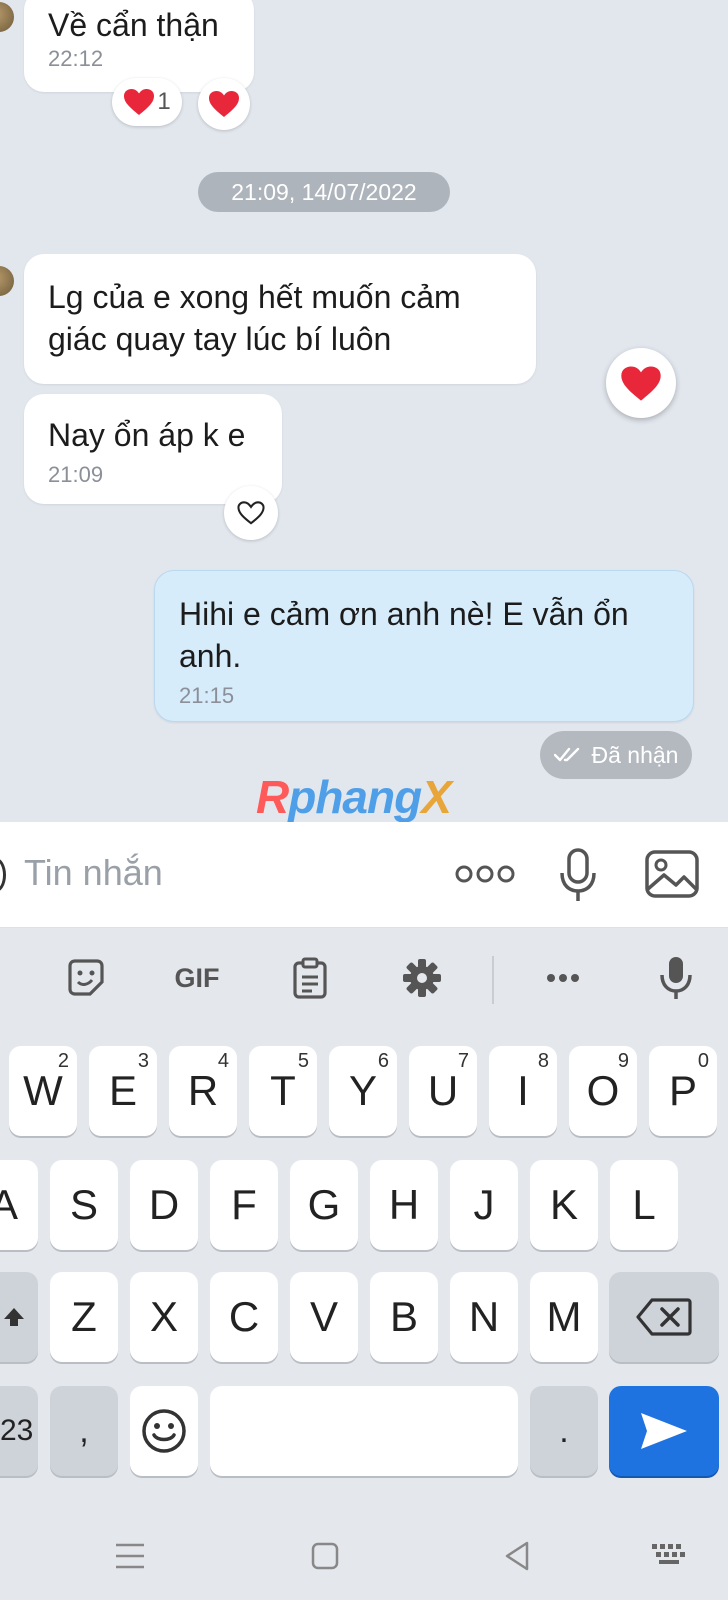 The width and height of the screenshot is (728, 1600). What do you see at coordinates (143, 1061) in the screenshot?
I see `key-hint: 3` at bounding box center [143, 1061].